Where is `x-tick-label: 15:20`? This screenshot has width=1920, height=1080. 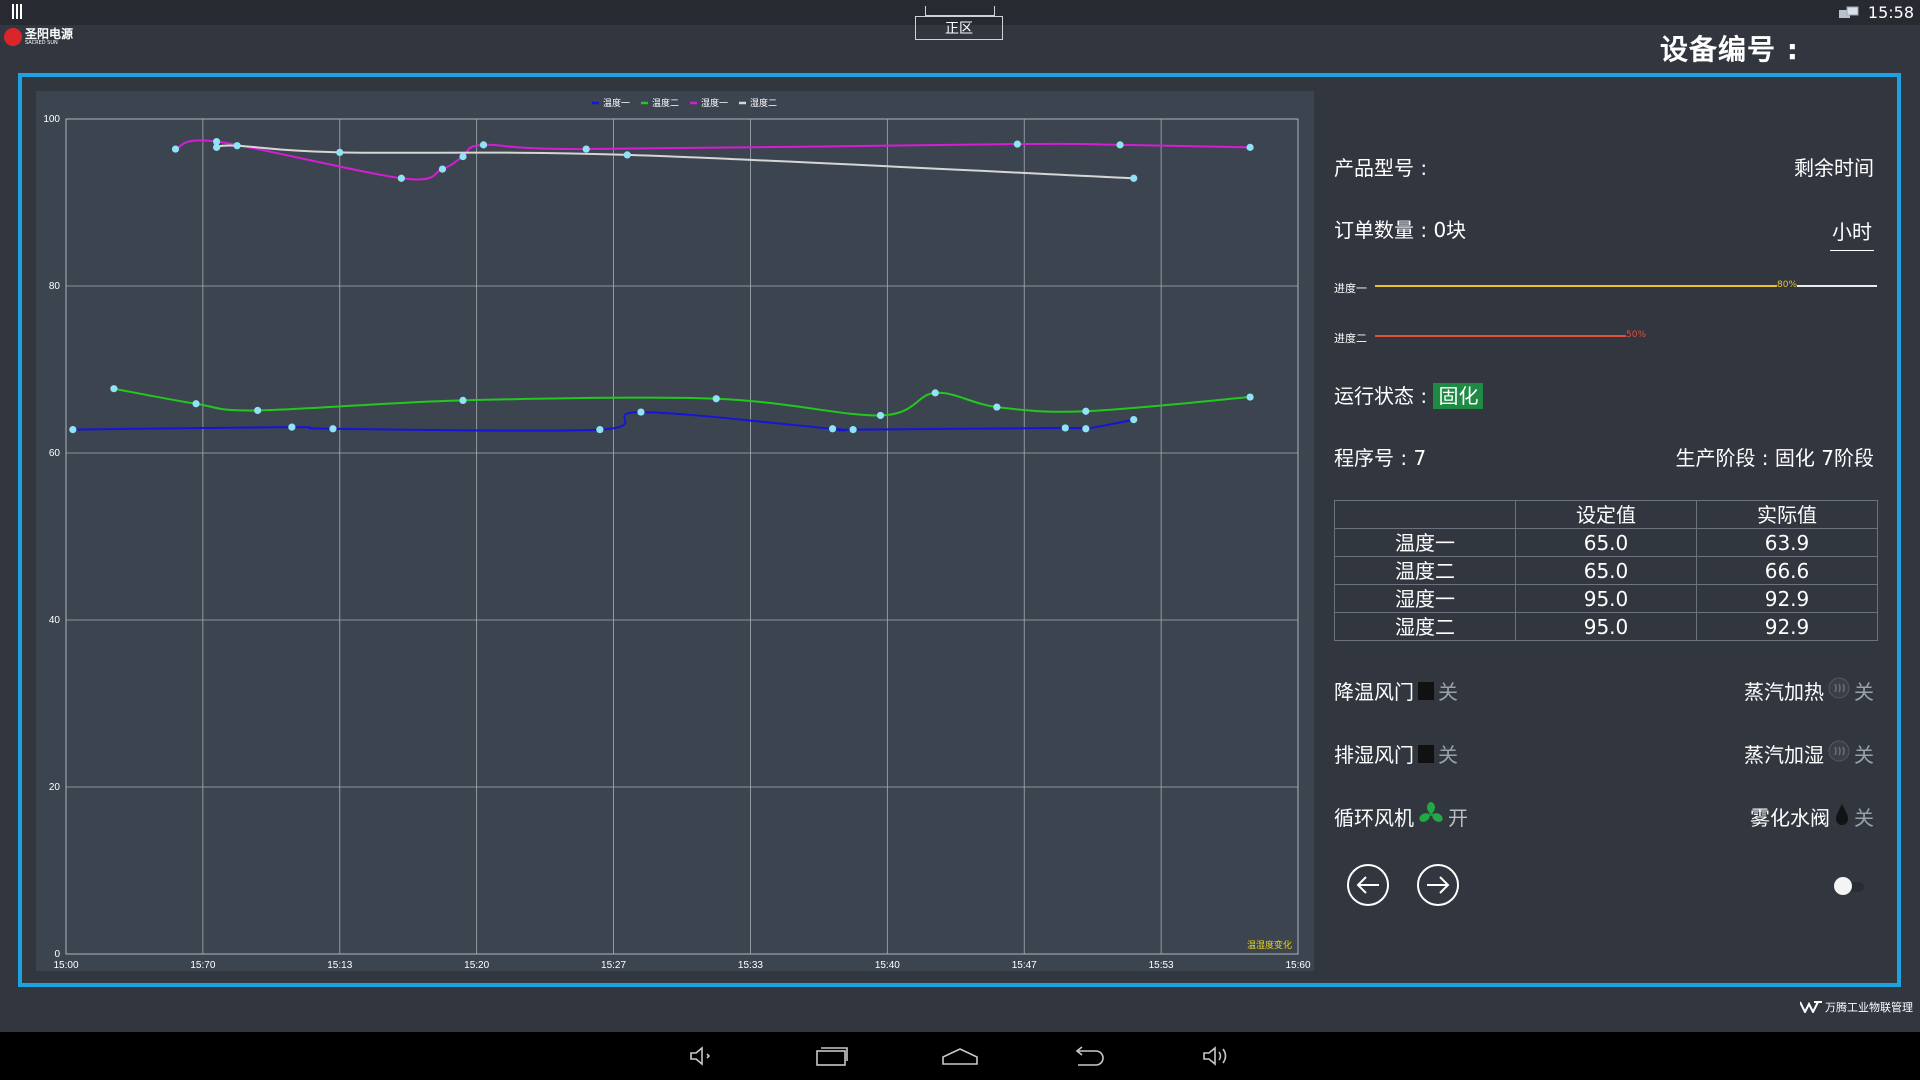
x-tick-label: 15:20 is located at coordinates (476, 965).